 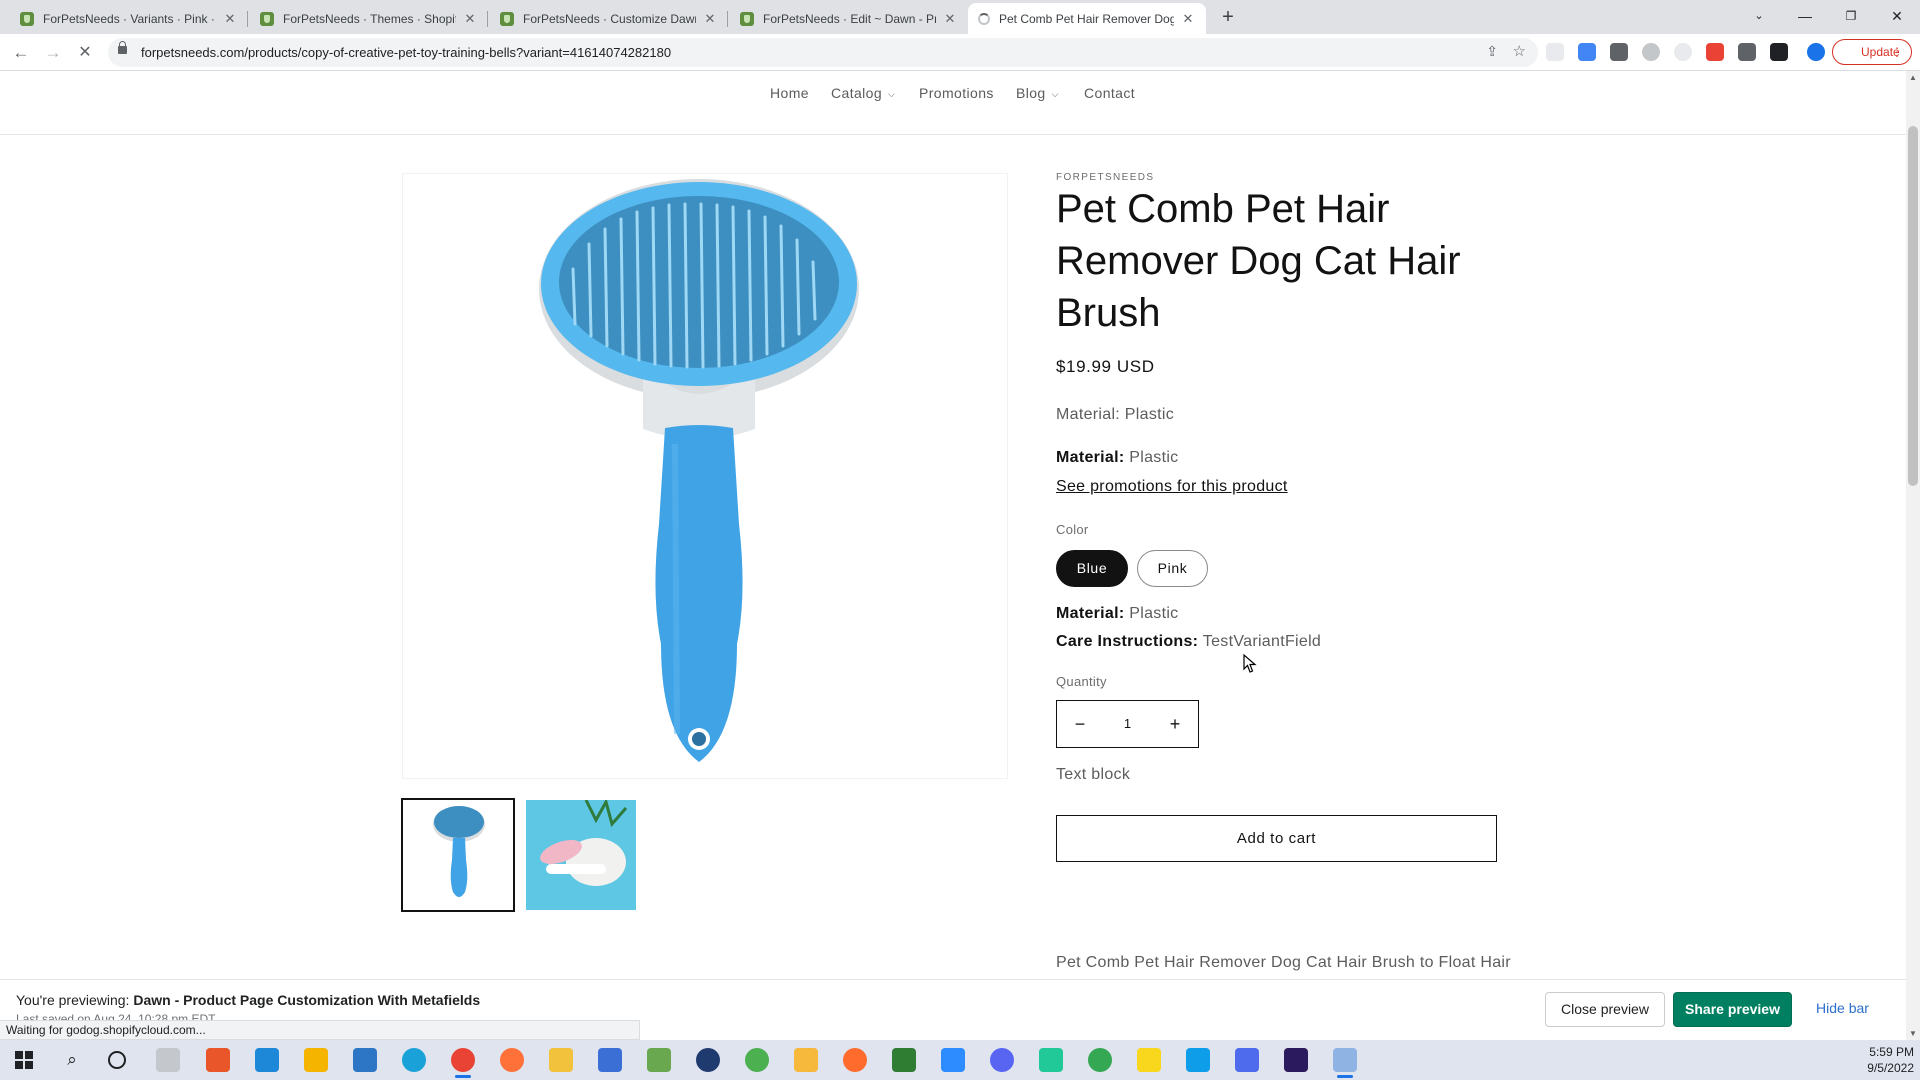 What do you see at coordinates (1851, 16) in the screenshot?
I see `restore-icon: ❐` at bounding box center [1851, 16].